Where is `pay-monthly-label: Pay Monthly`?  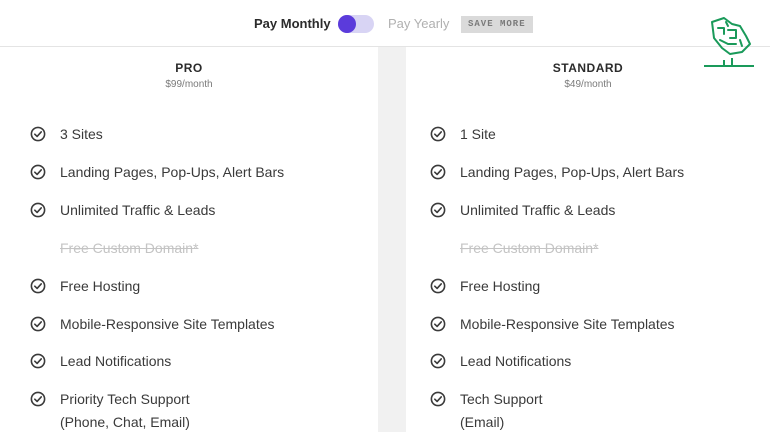
pay-monthly-label: Pay Monthly is located at coordinates (292, 24).